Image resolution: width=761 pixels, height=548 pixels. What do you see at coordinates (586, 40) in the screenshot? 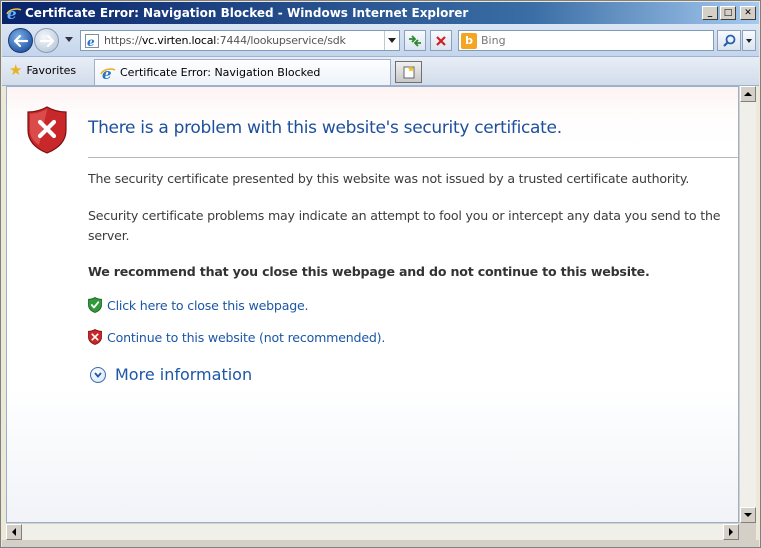
I see `search-box: b Bing` at bounding box center [586, 40].